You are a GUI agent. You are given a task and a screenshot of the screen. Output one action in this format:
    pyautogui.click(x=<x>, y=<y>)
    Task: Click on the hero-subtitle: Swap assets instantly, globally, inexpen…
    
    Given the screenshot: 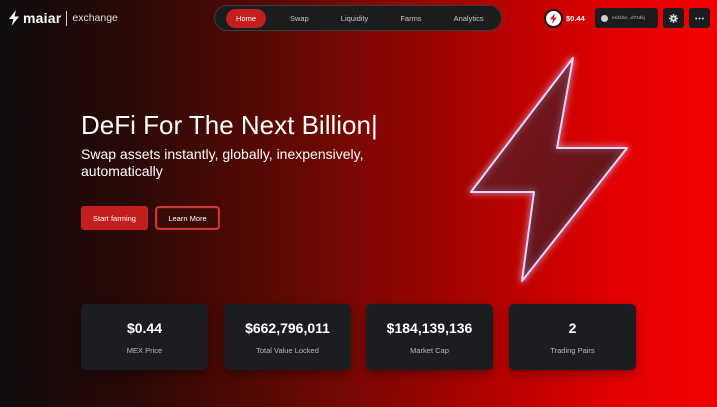 What is the action you would take?
    pyautogui.click(x=222, y=162)
    